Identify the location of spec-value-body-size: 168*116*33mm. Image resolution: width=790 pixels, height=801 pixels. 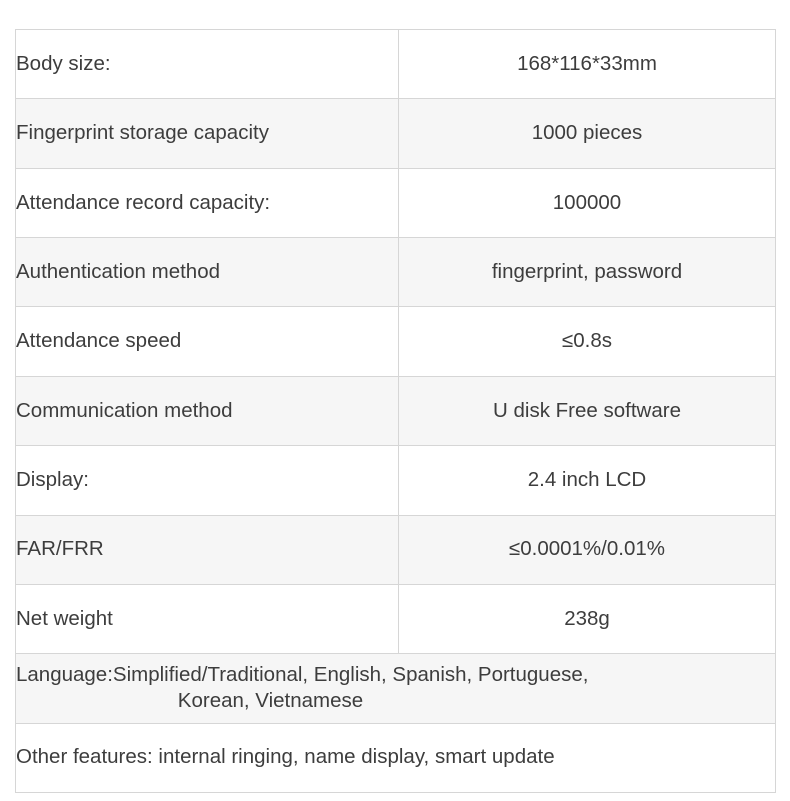
(587, 64).